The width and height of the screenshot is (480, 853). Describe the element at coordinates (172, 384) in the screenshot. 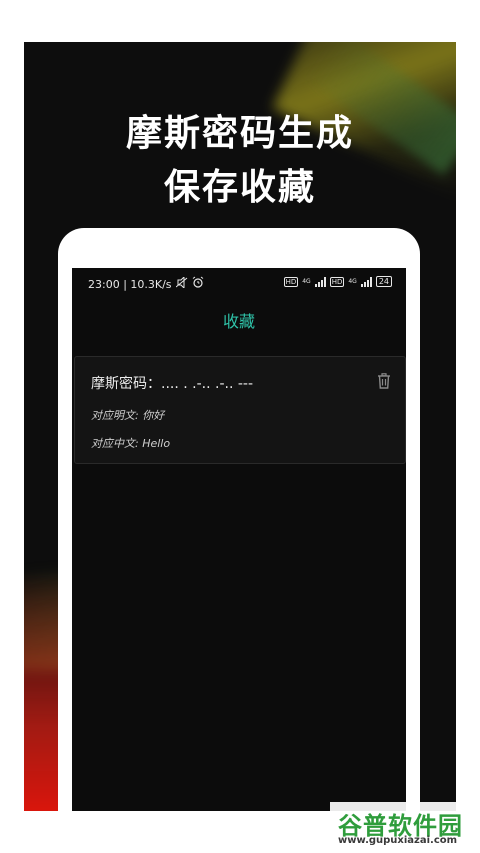

I see `morse-code-text: 摩斯密码：.... . .-.. .-.. ---` at that location.